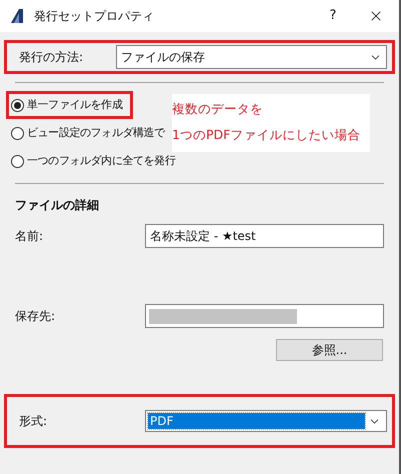 This screenshot has width=401, height=474. I want to click on radio-option: 単一ファイルを作成, so click(70, 105).